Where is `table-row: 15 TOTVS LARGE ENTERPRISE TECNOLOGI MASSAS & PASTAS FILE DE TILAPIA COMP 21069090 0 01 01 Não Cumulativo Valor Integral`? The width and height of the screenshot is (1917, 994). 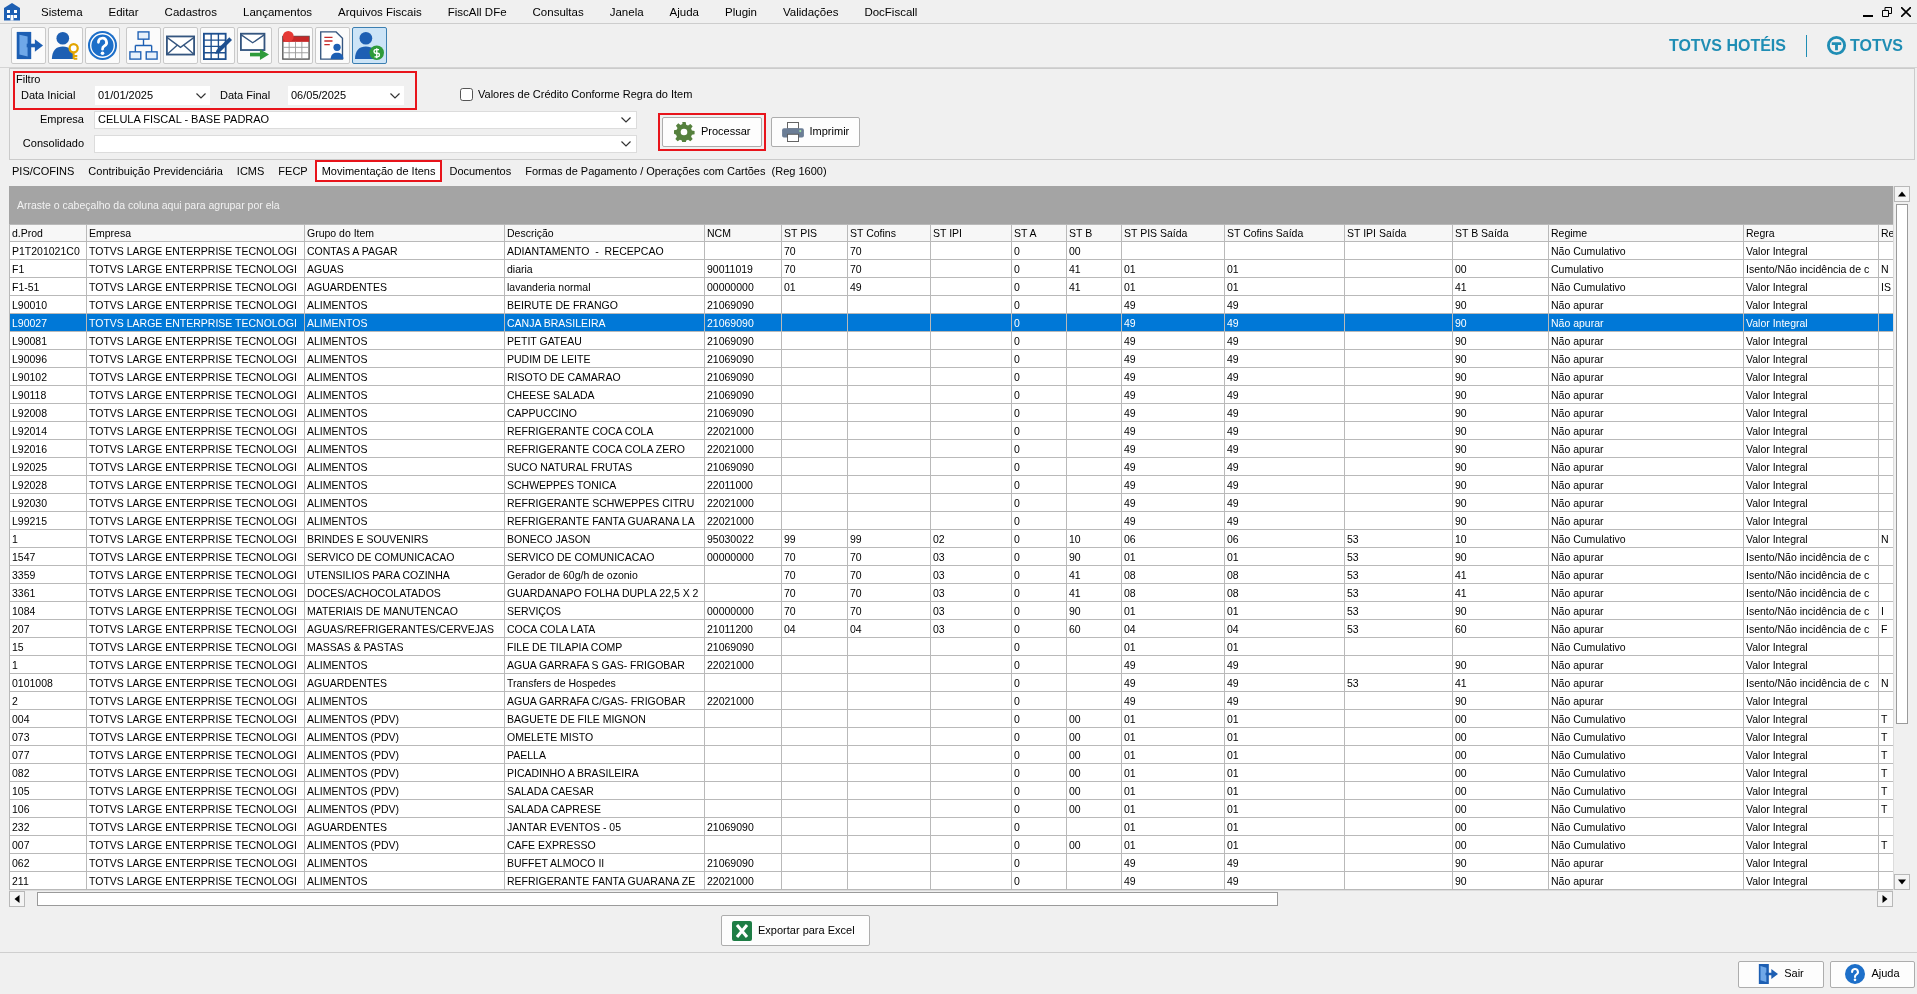
table-row: 15 TOTVS LARGE ENTERPRISE TECNOLOGI MASSAS & PASTAS FILE DE TILAPIA COMP 21069090 0 01 01 Não Cumulativo Valor Integral is located at coordinates (951, 646).